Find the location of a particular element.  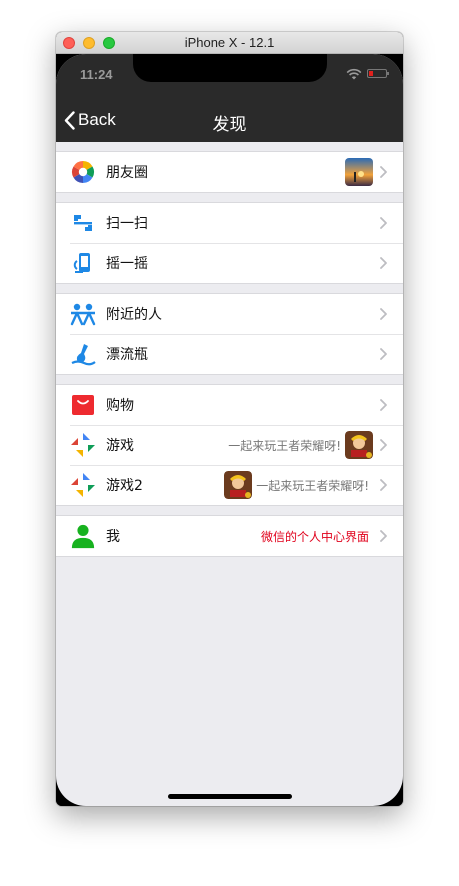

battery-icon is located at coordinates (378, 73).